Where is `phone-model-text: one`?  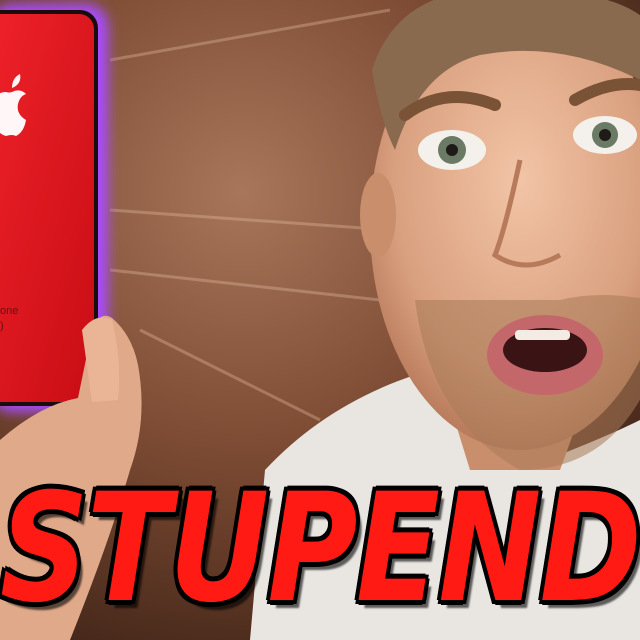 phone-model-text: one is located at coordinates (9, 311).